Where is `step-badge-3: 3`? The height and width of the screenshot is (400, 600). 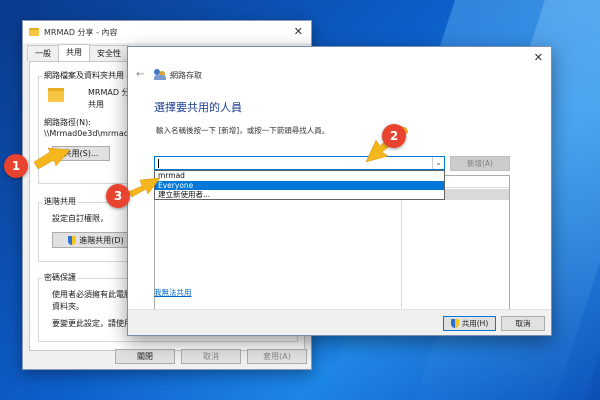
step-badge-3: 3 is located at coordinates (118, 196).